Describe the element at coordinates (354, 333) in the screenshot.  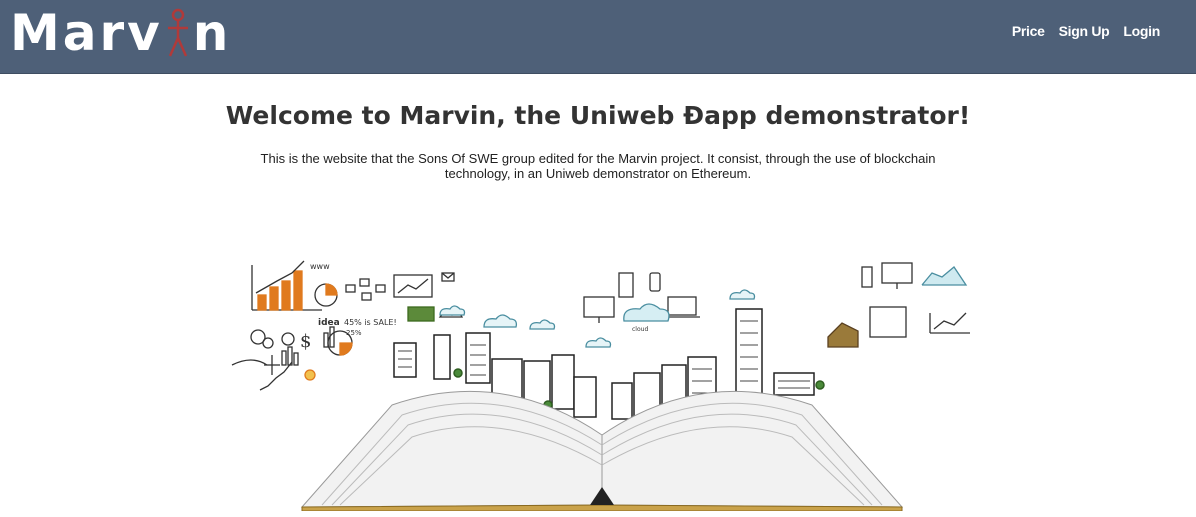
I see `sketch-percent: 25%` at that location.